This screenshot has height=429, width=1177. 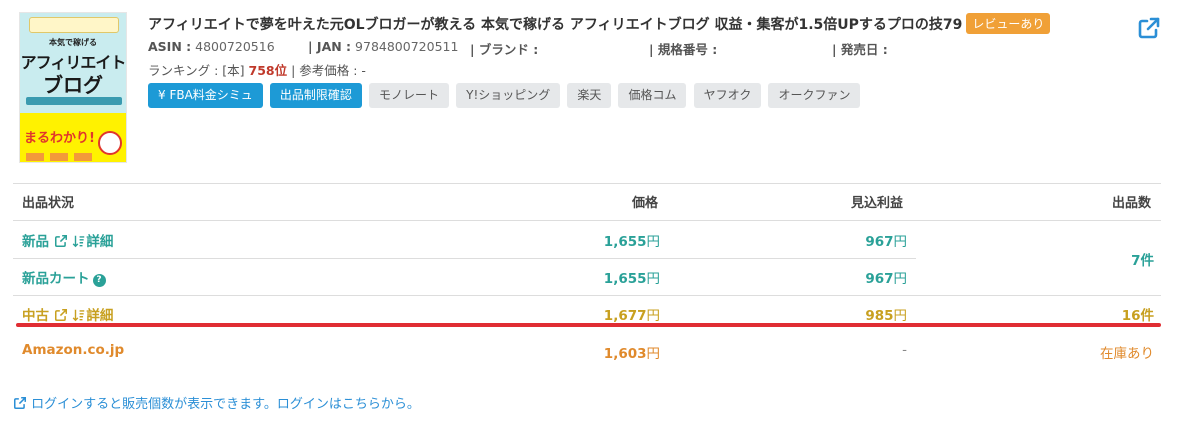 I want to click on highlight-underline, so click(x=588, y=325).